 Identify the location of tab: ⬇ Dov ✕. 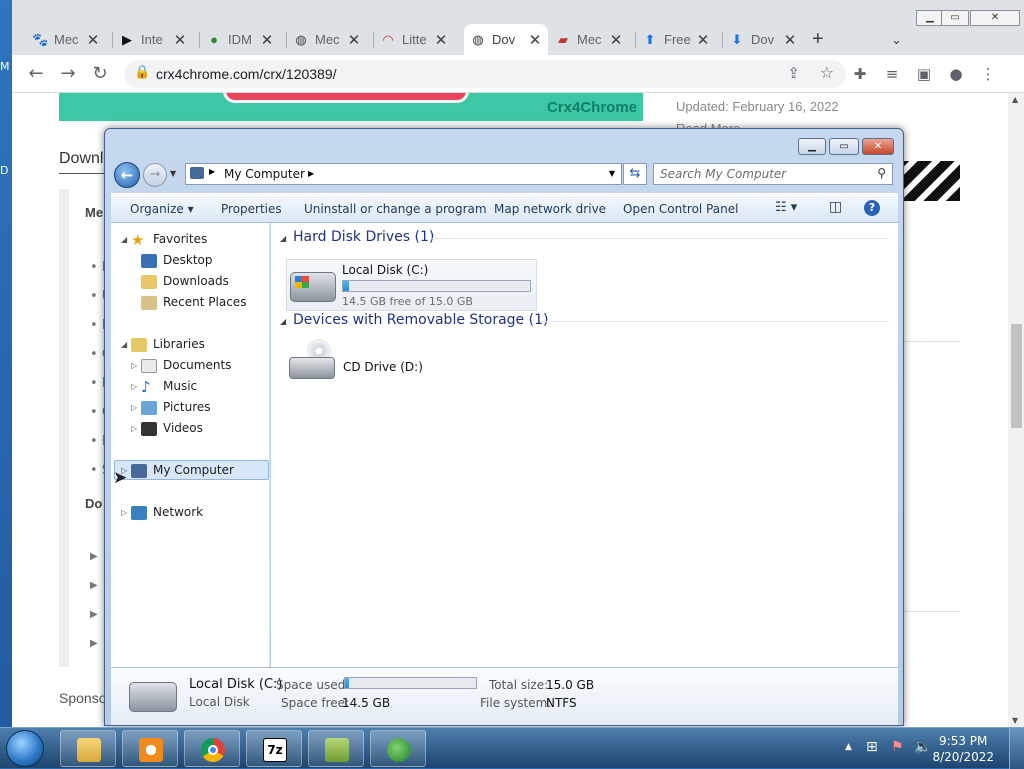
(763, 39).